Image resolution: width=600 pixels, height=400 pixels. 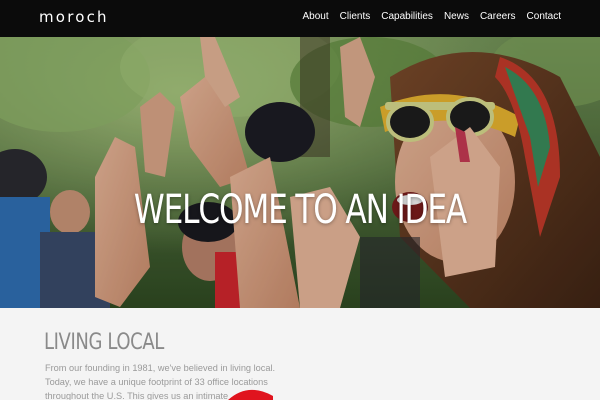 I want to click on section-heading: LIVING LOCAL, so click(x=104, y=342).